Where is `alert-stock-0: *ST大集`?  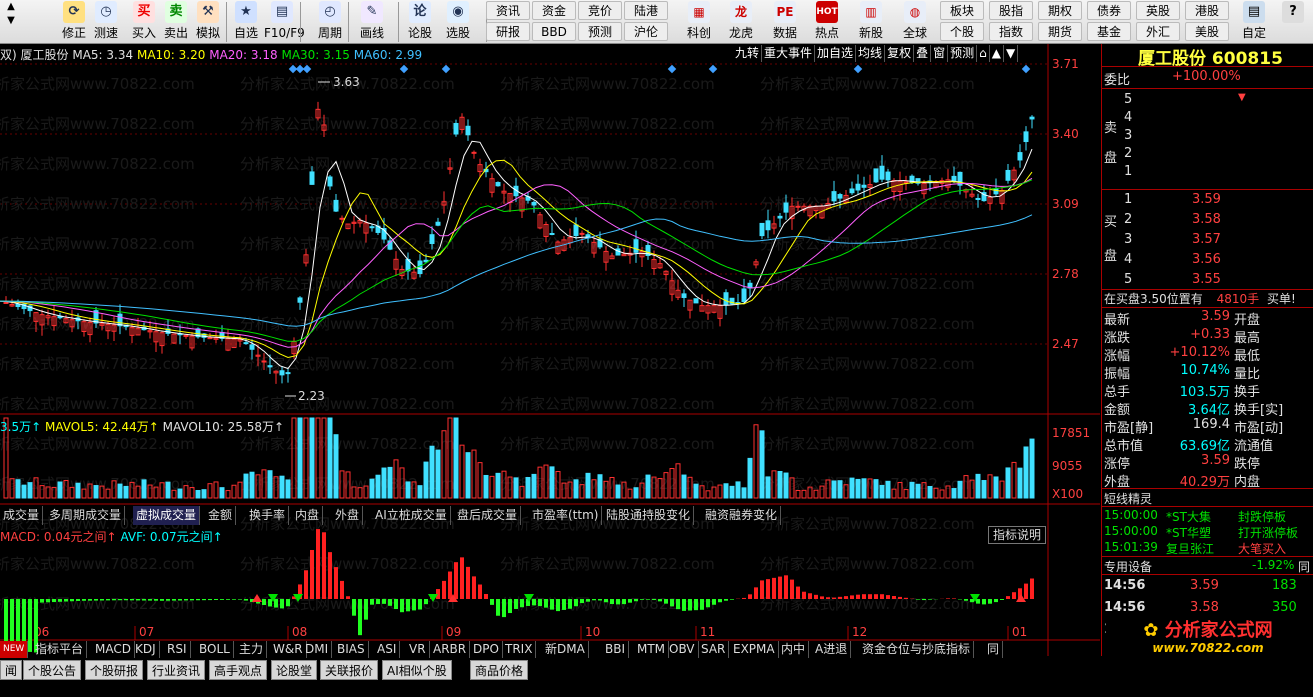
alert-stock-0: *ST大集 is located at coordinates (1188, 516).